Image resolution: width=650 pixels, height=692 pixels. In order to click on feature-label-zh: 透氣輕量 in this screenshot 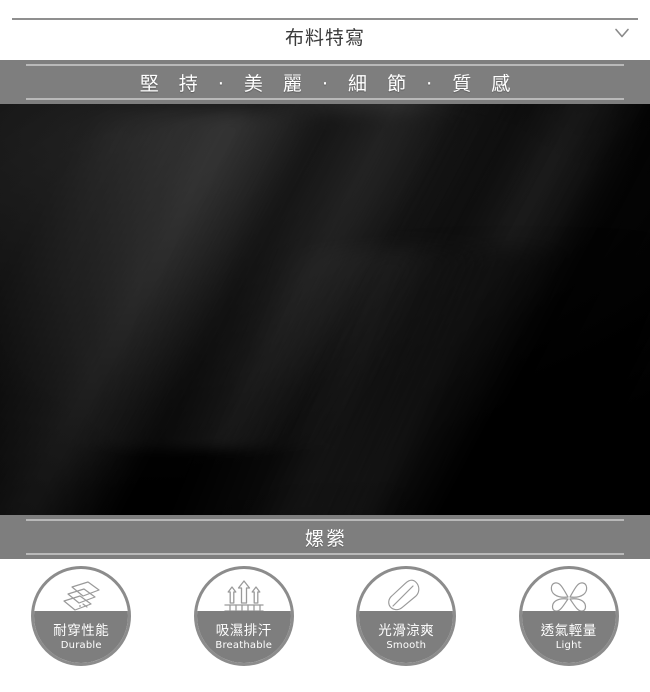, I will do `click(568, 630)`.